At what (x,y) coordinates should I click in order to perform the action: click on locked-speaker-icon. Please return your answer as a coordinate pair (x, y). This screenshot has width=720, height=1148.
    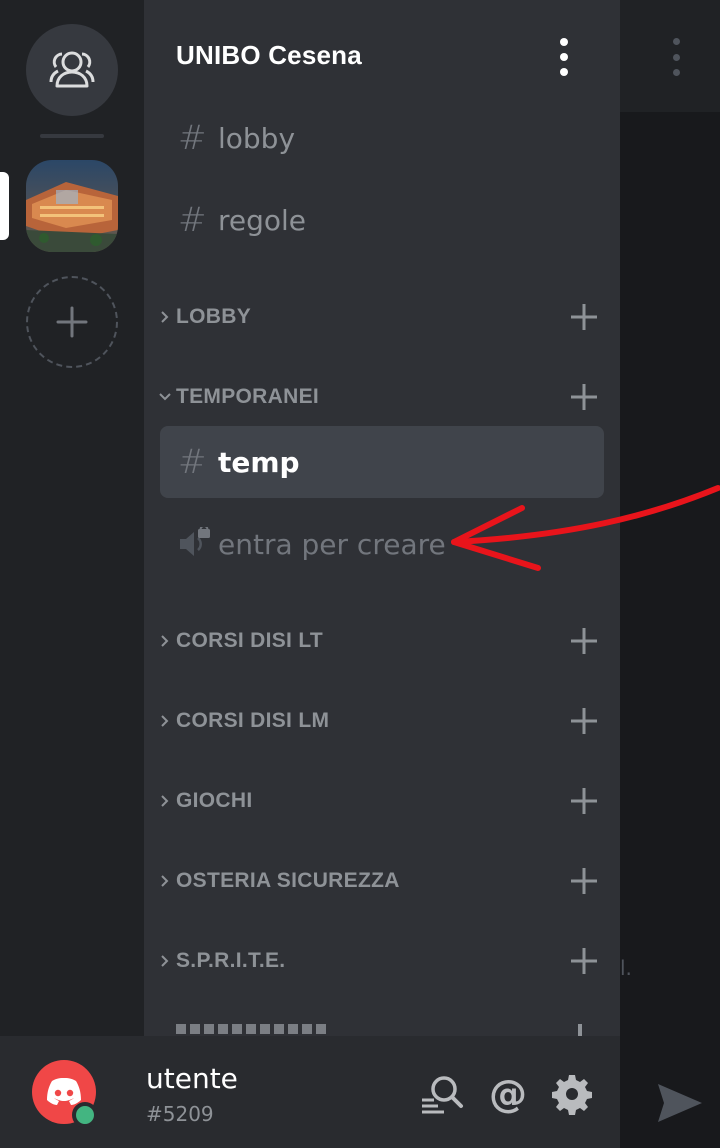
    Looking at the image, I should click on (198, 543).